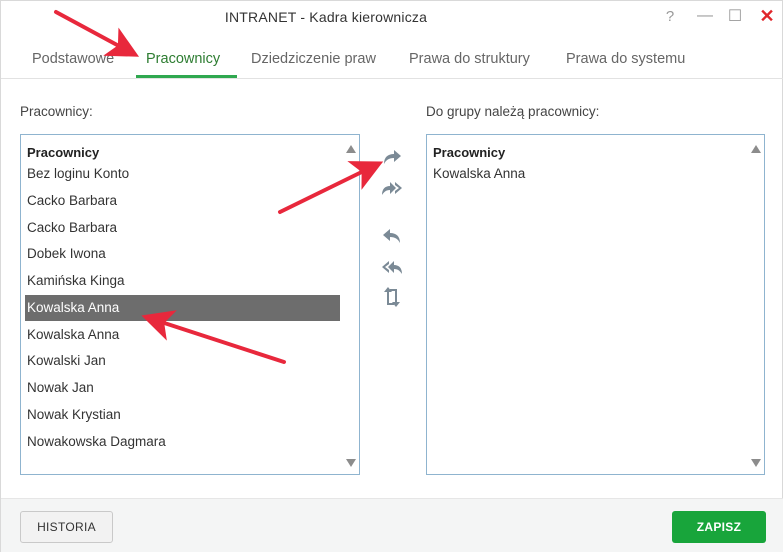  Describe the element at coordinates (625, 61) in the screenshot. I see `tab-prawa-do-systemu: Prawa do systemu` at that location.